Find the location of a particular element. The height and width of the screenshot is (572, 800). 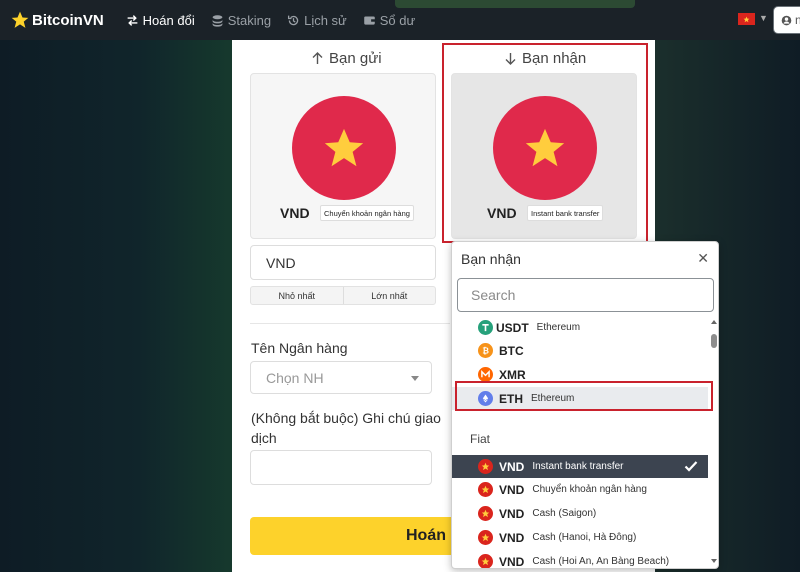

currency-code: BTC is located at coordinates (511, 350).